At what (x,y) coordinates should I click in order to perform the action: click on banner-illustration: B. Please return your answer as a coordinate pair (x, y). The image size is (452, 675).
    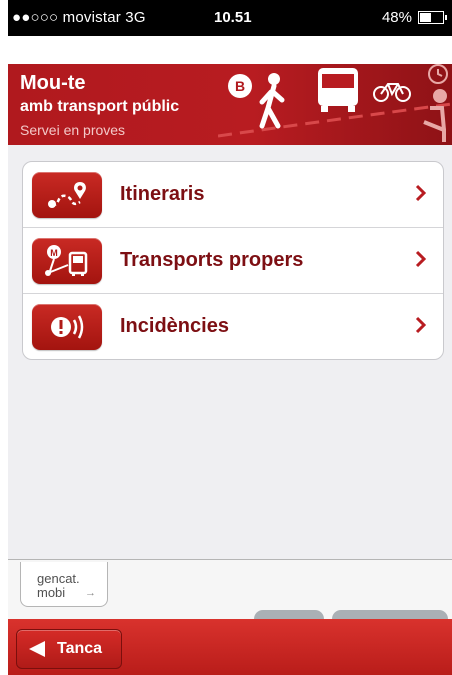
    Looking at the image, I should click on (335, 103).